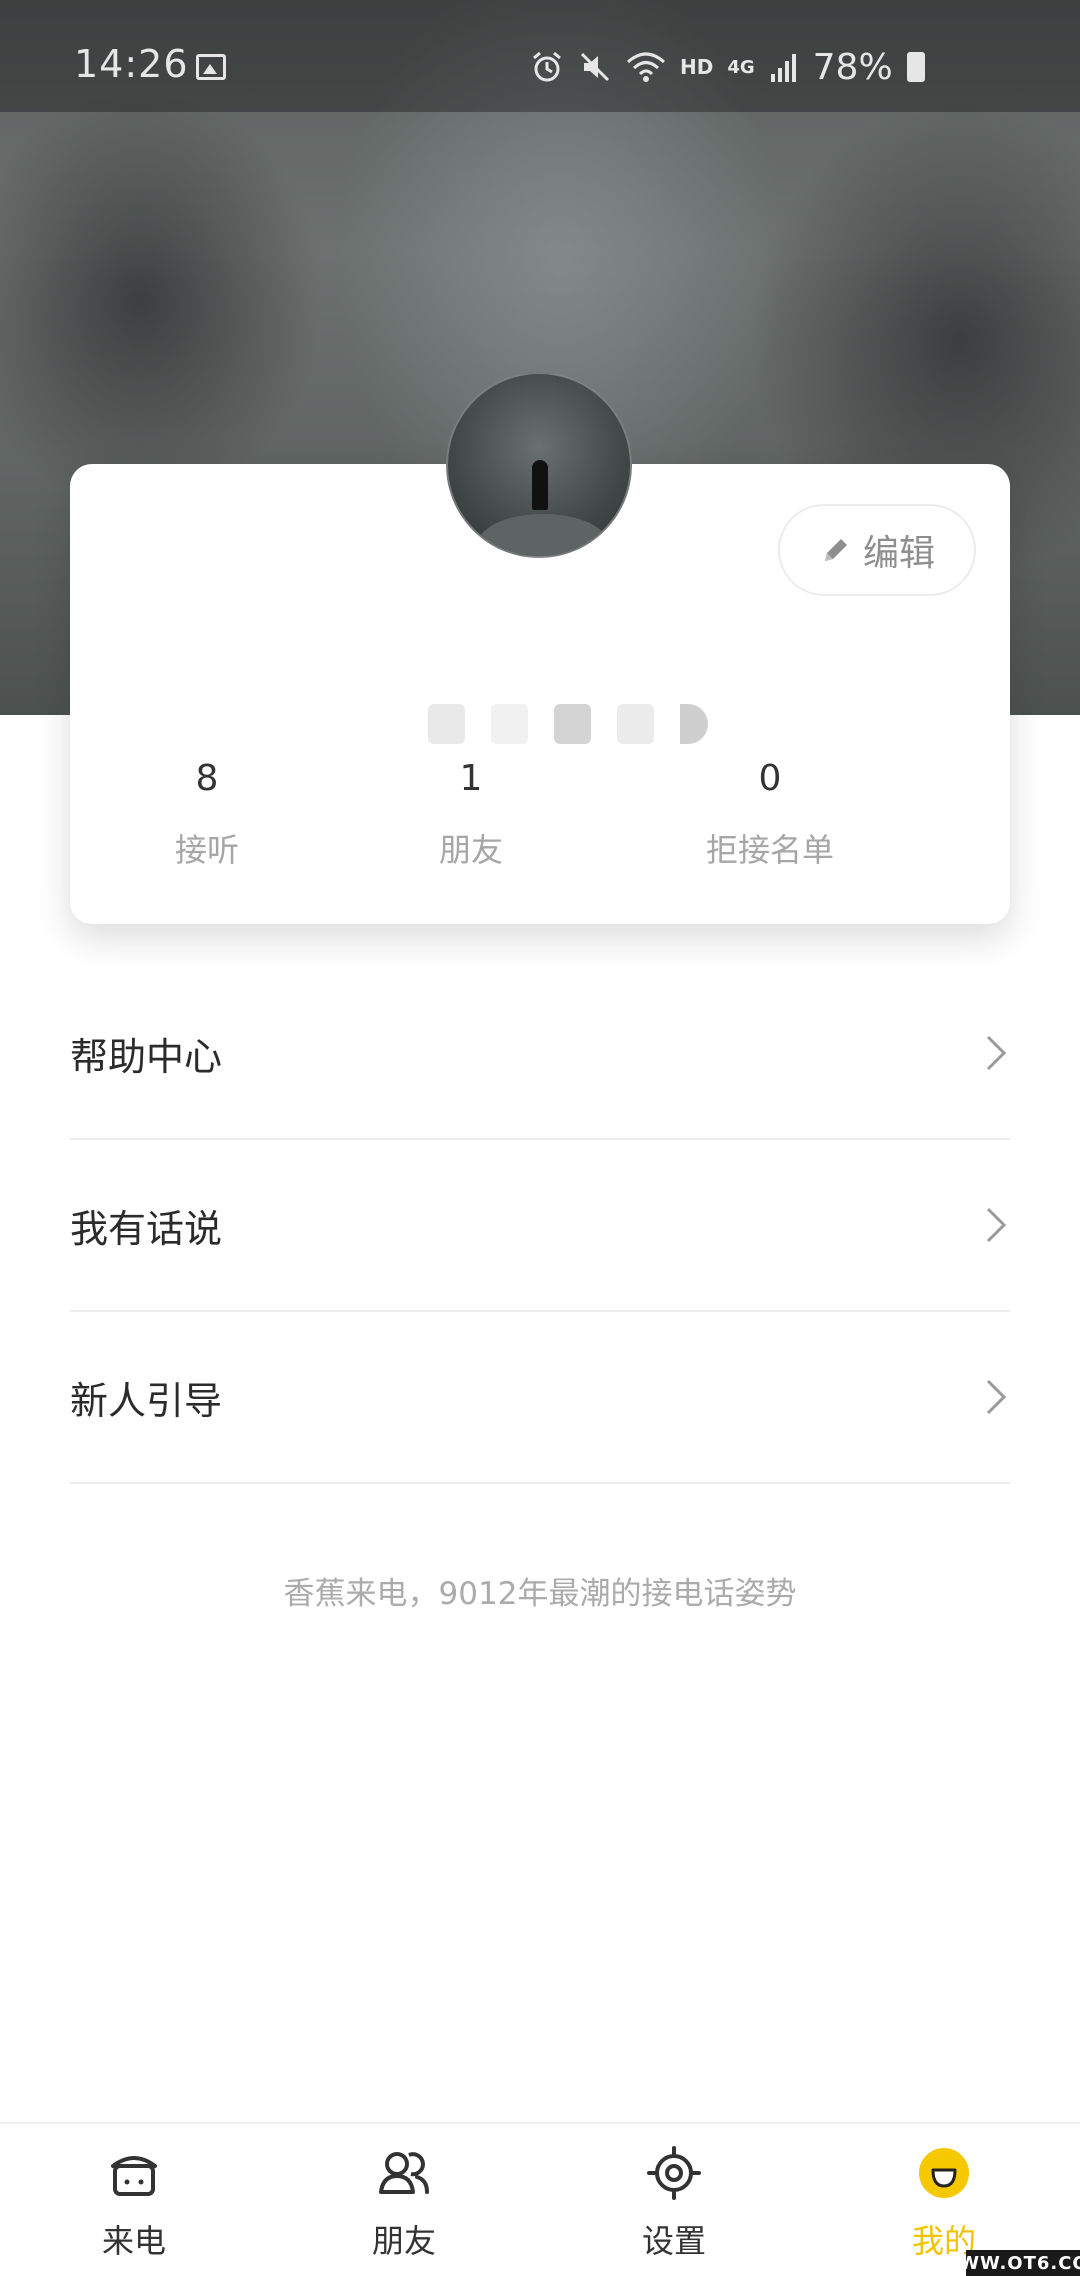 The height and width of the screenshot is (2276, 1080). I want to click on status-icons: HD 4G 78%, so click(727, 67).